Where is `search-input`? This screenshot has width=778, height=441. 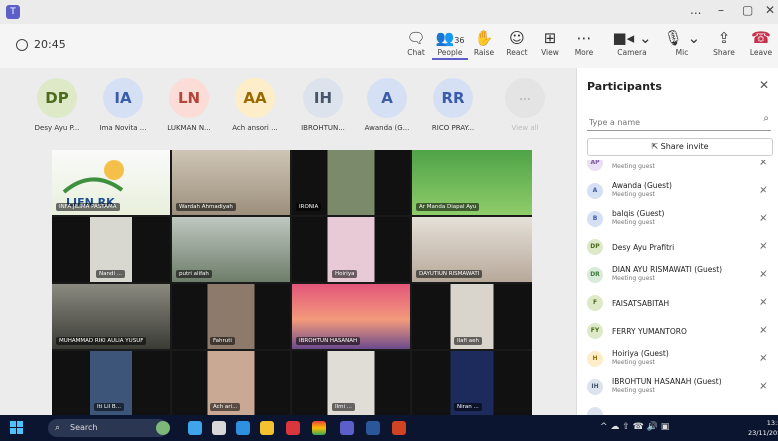
search-input is located at coordinates (669, 120).